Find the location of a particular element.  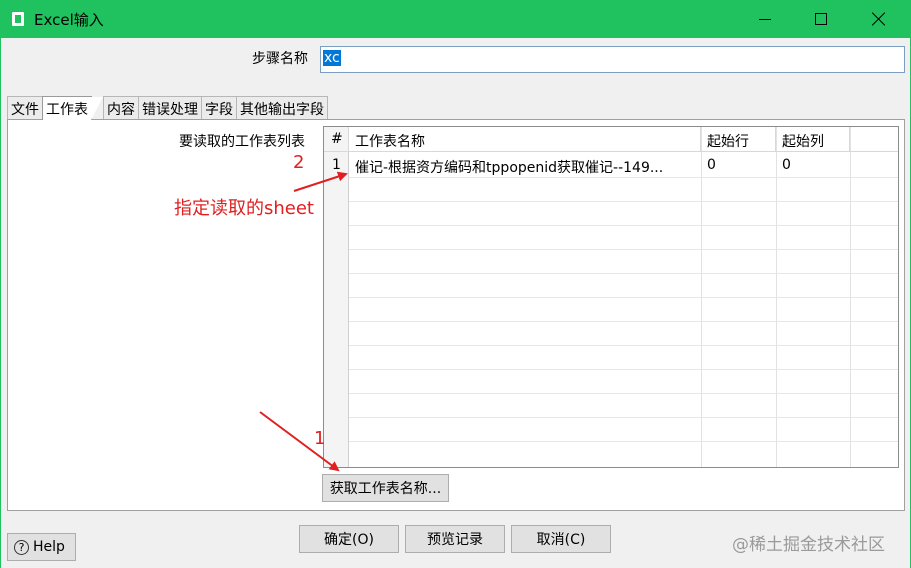

row-number: 1 is located at coordinates (336, 165).